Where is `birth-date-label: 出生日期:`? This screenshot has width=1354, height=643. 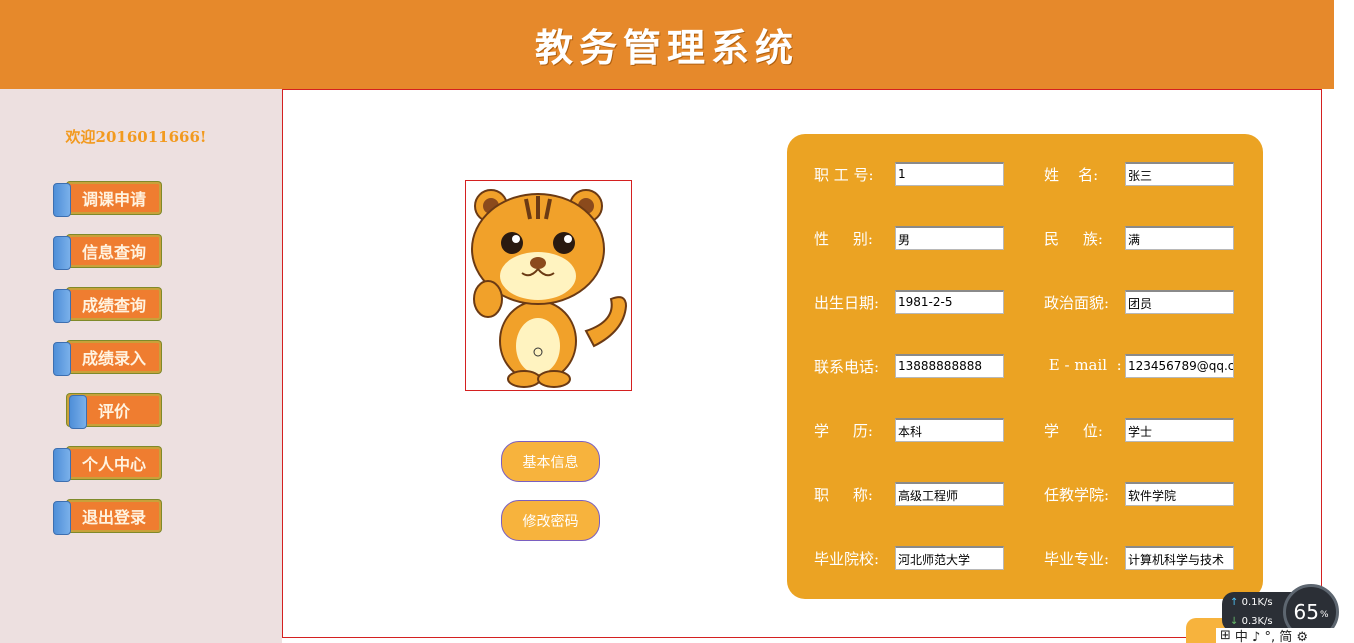
birth-date-label: 出生日期: is located at coordinates (847, 303).